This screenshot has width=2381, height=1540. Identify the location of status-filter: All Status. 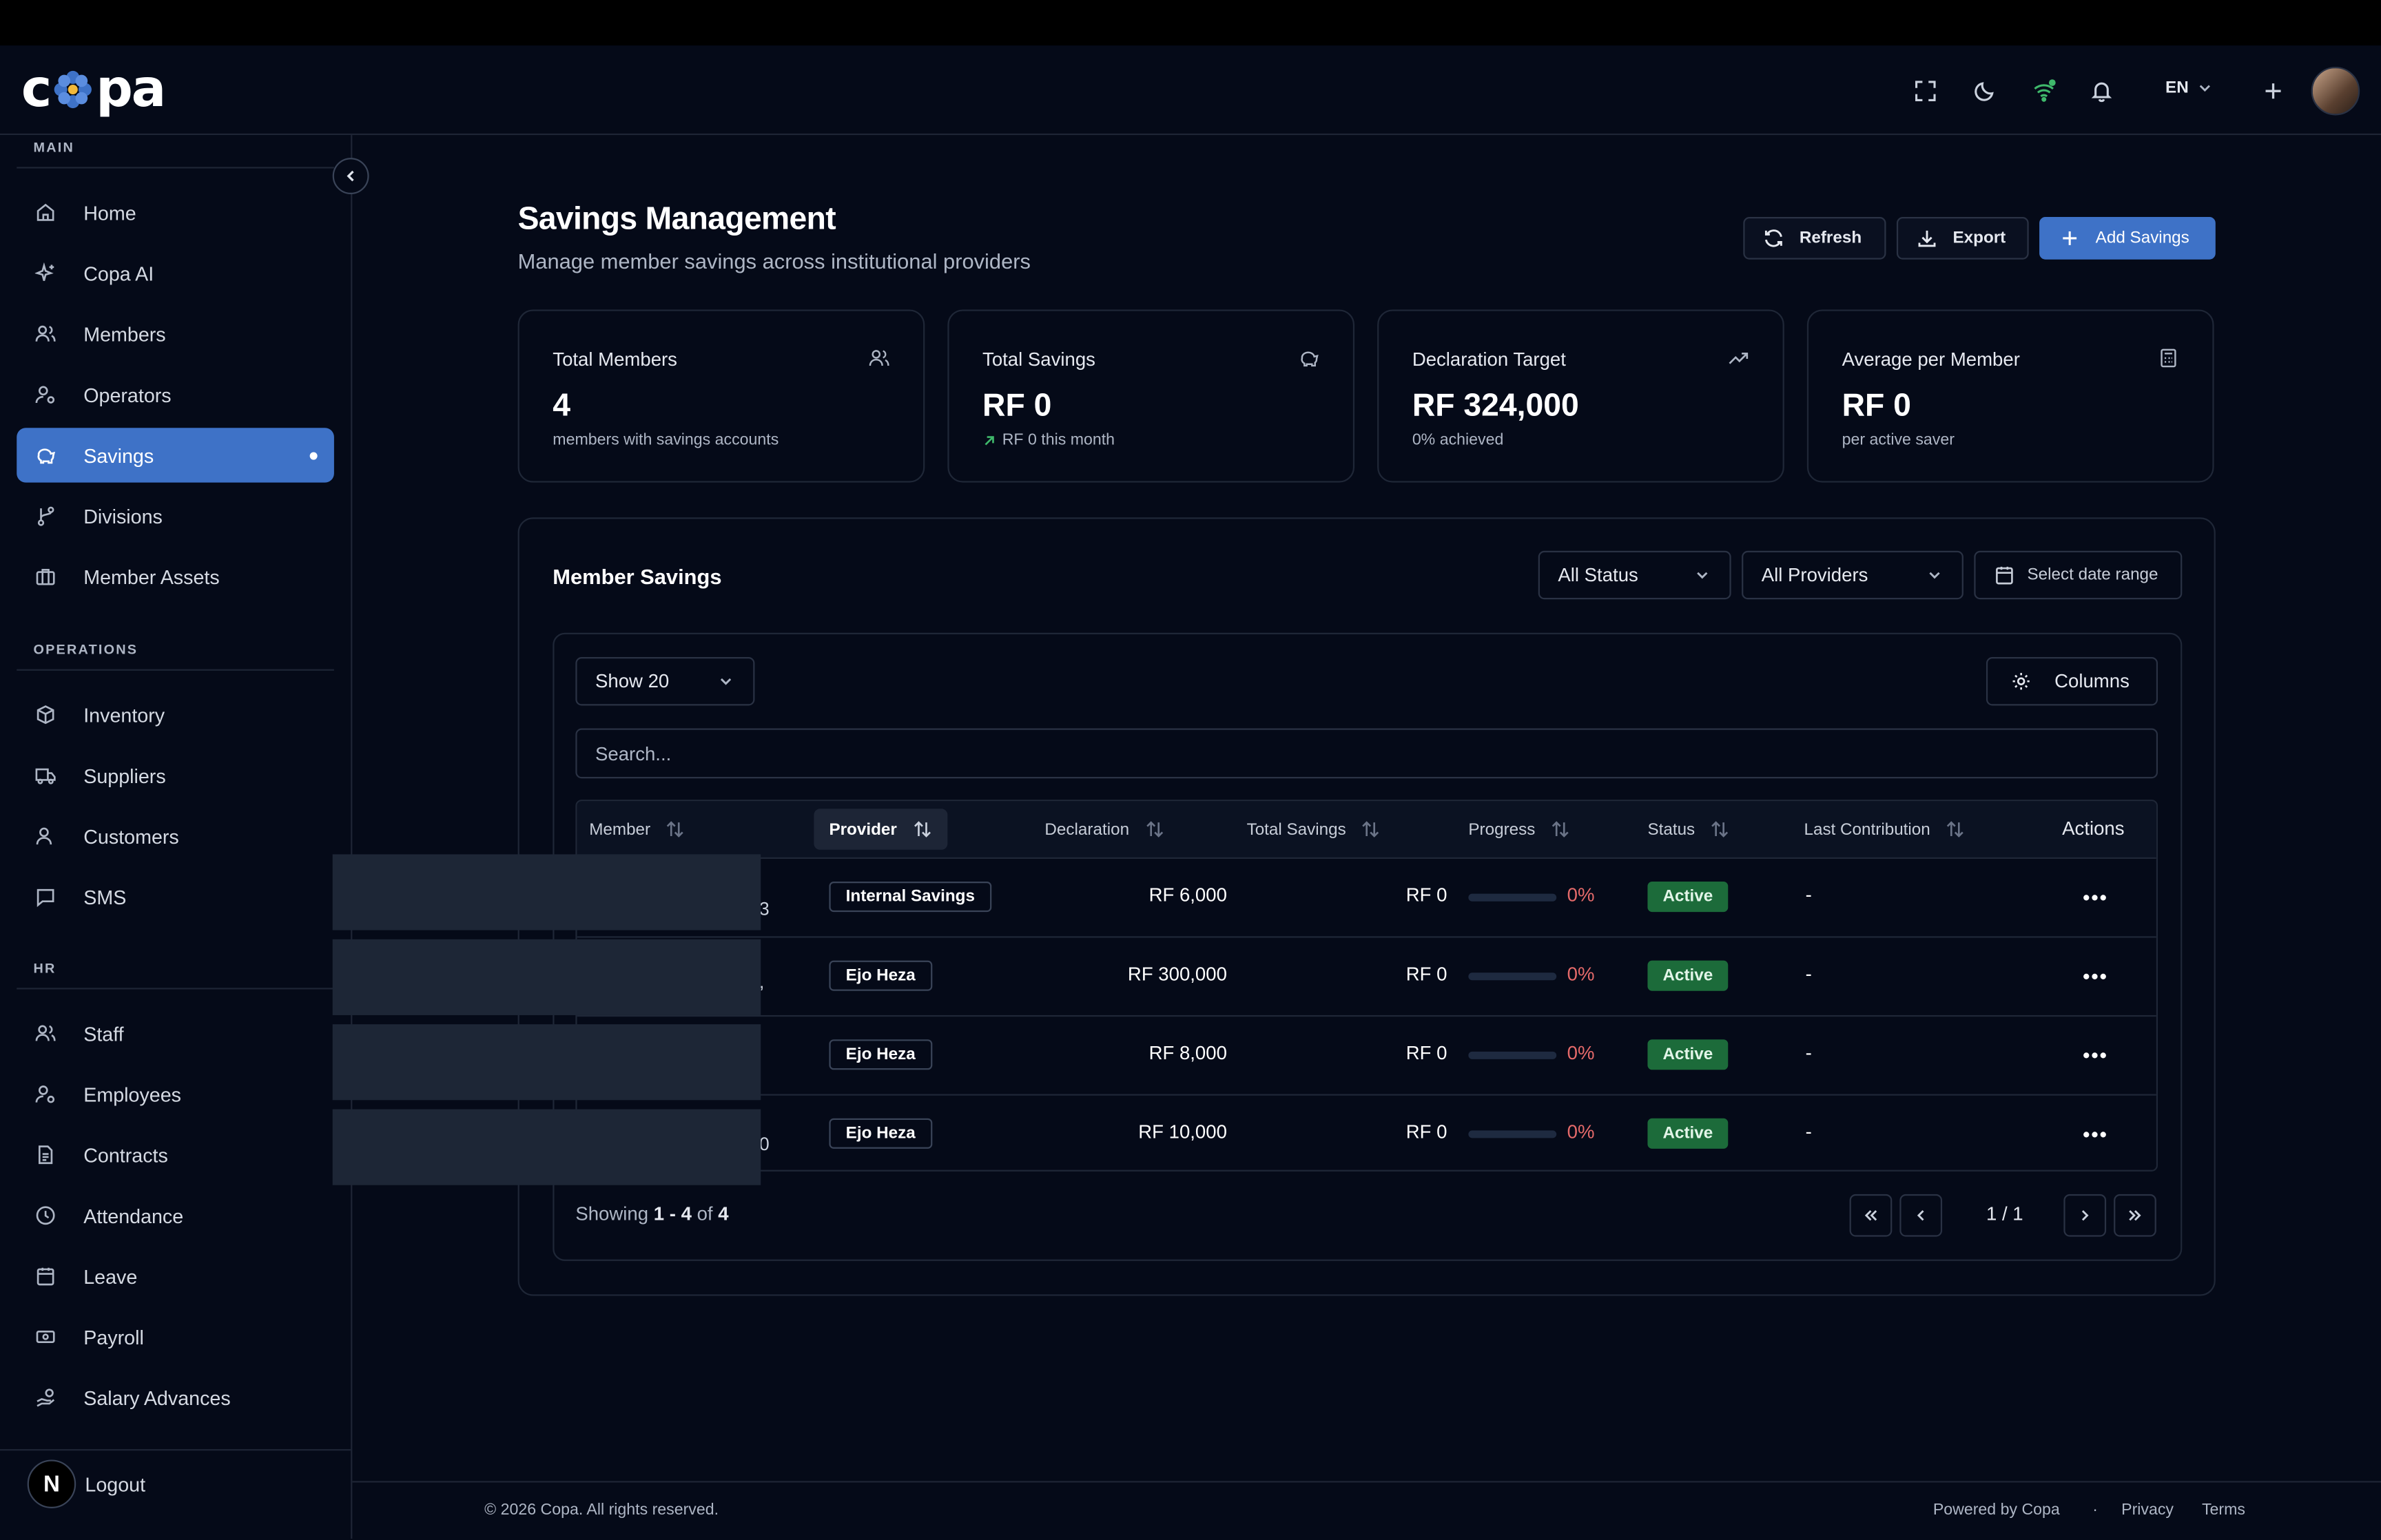
(1635, 575).